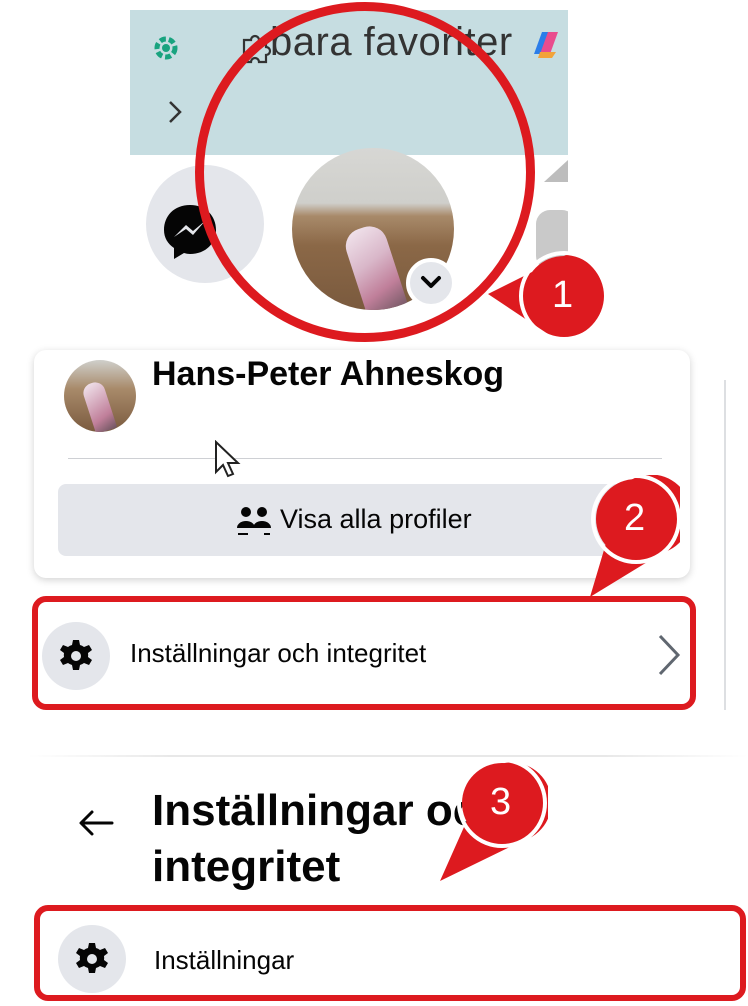 The height and width of the screenshot is (1006, 748). I want to click on back-arrow-icon, so click(96, 823).